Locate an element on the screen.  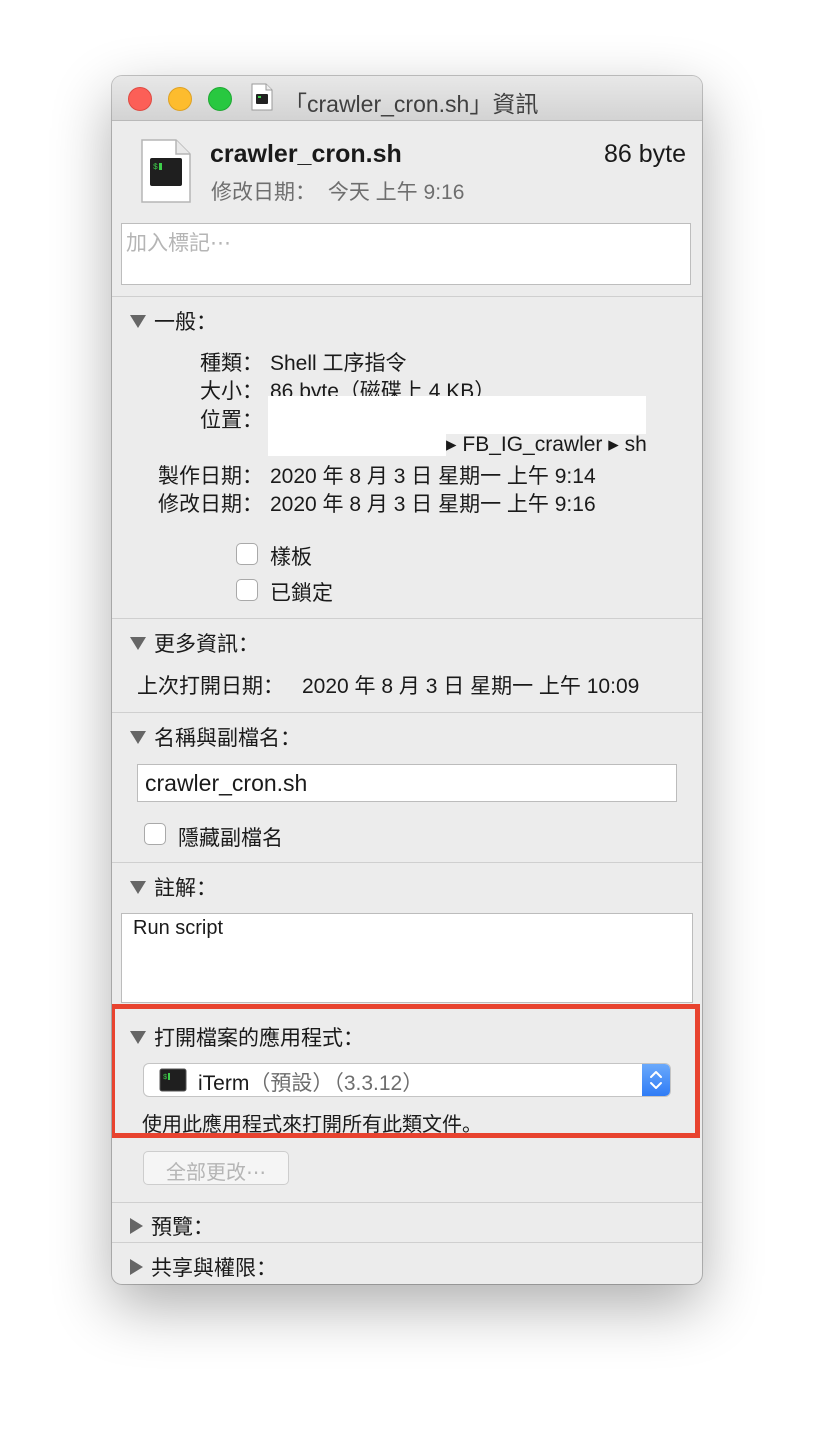
tags-input: 加入標記⋯ is located at coordinates (406, 254).